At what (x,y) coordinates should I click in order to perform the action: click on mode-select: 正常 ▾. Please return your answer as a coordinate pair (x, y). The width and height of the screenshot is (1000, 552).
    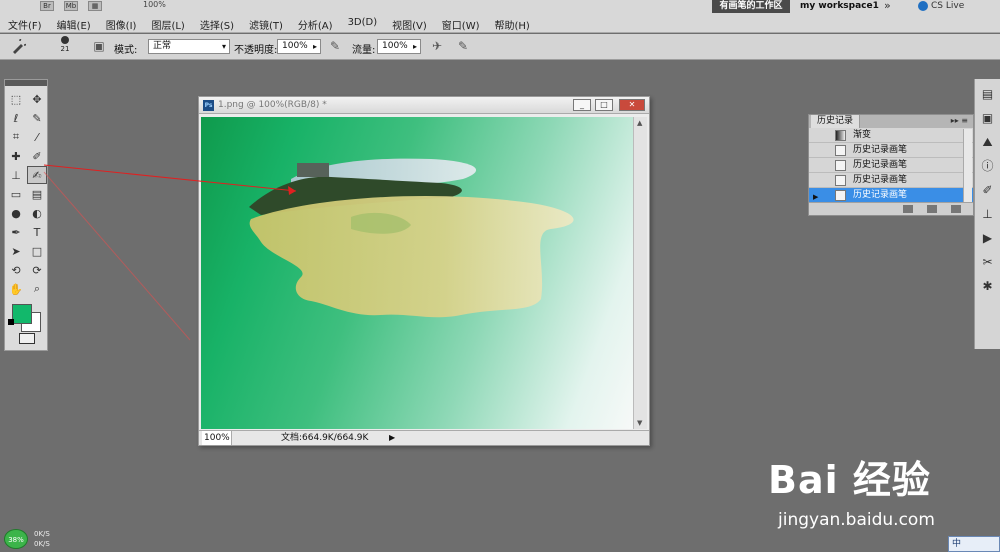
    Looking at the image, I should click on (189, 46).